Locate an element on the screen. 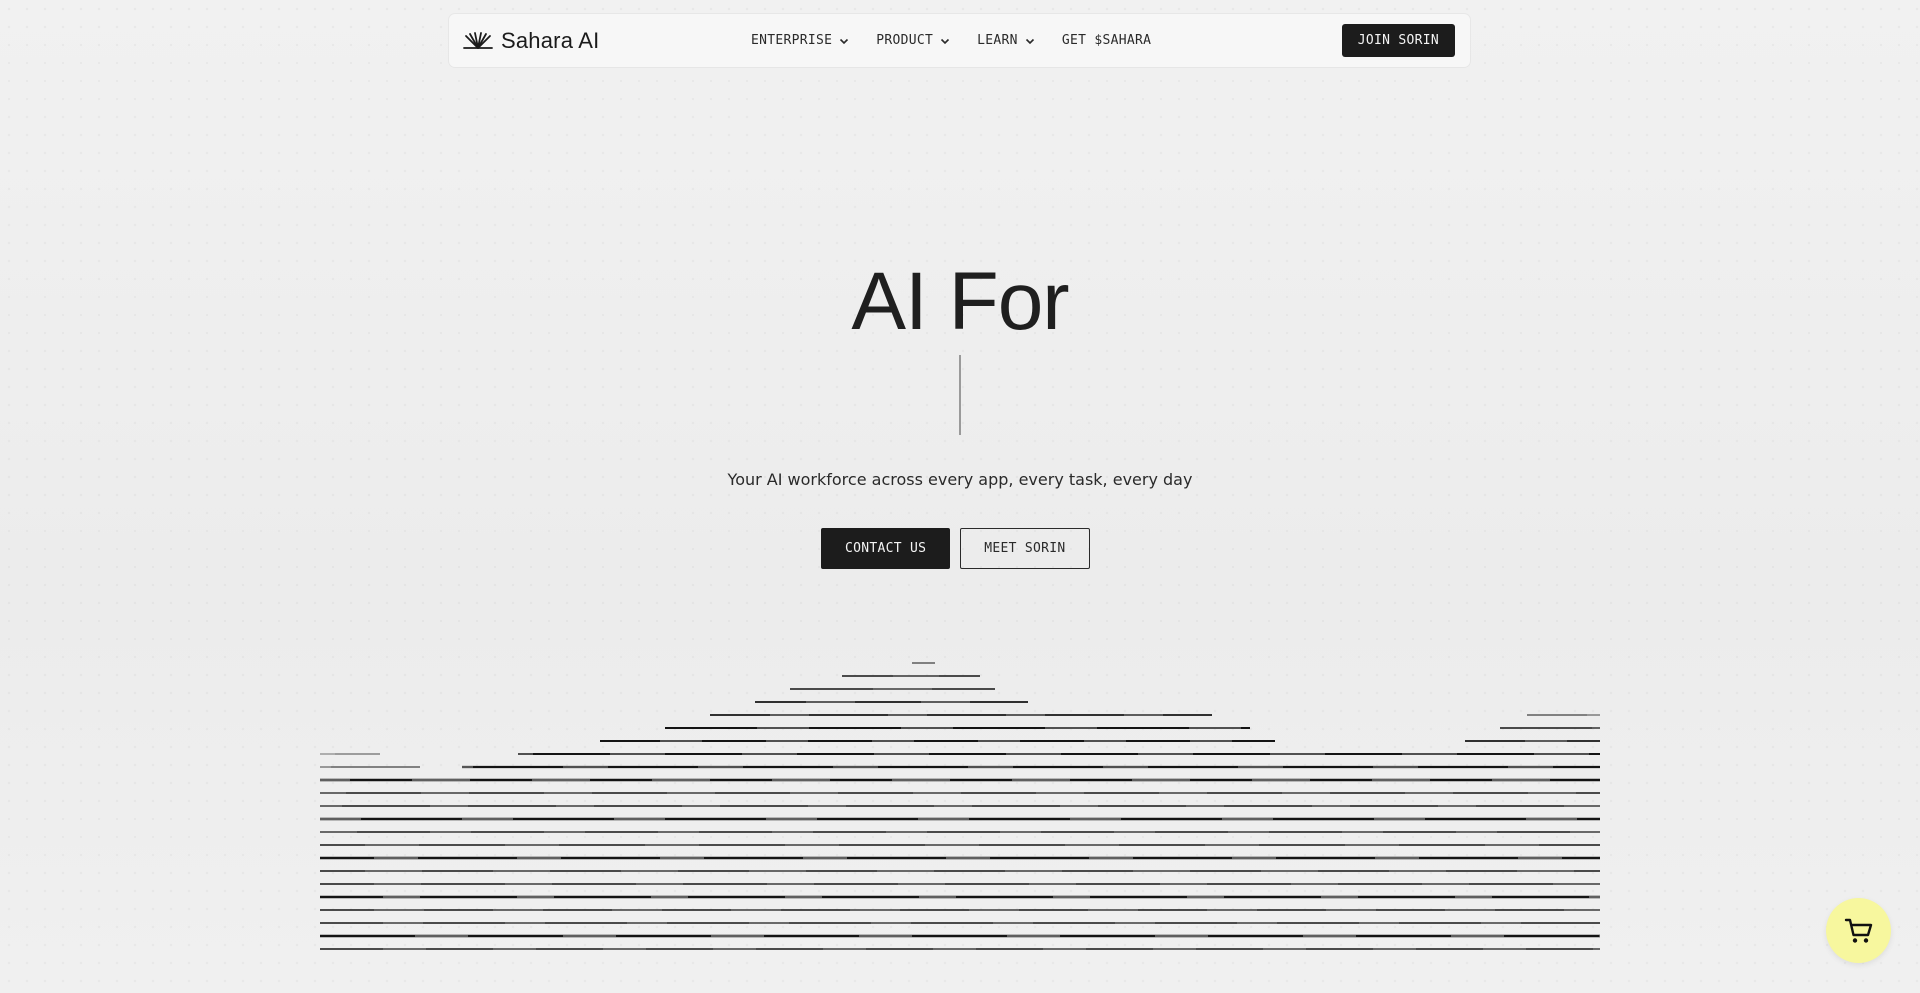 This screenshot has height=993, width=1920. cta-row: CONTACT US MEET SORIN is located at coordinates (955, 548).